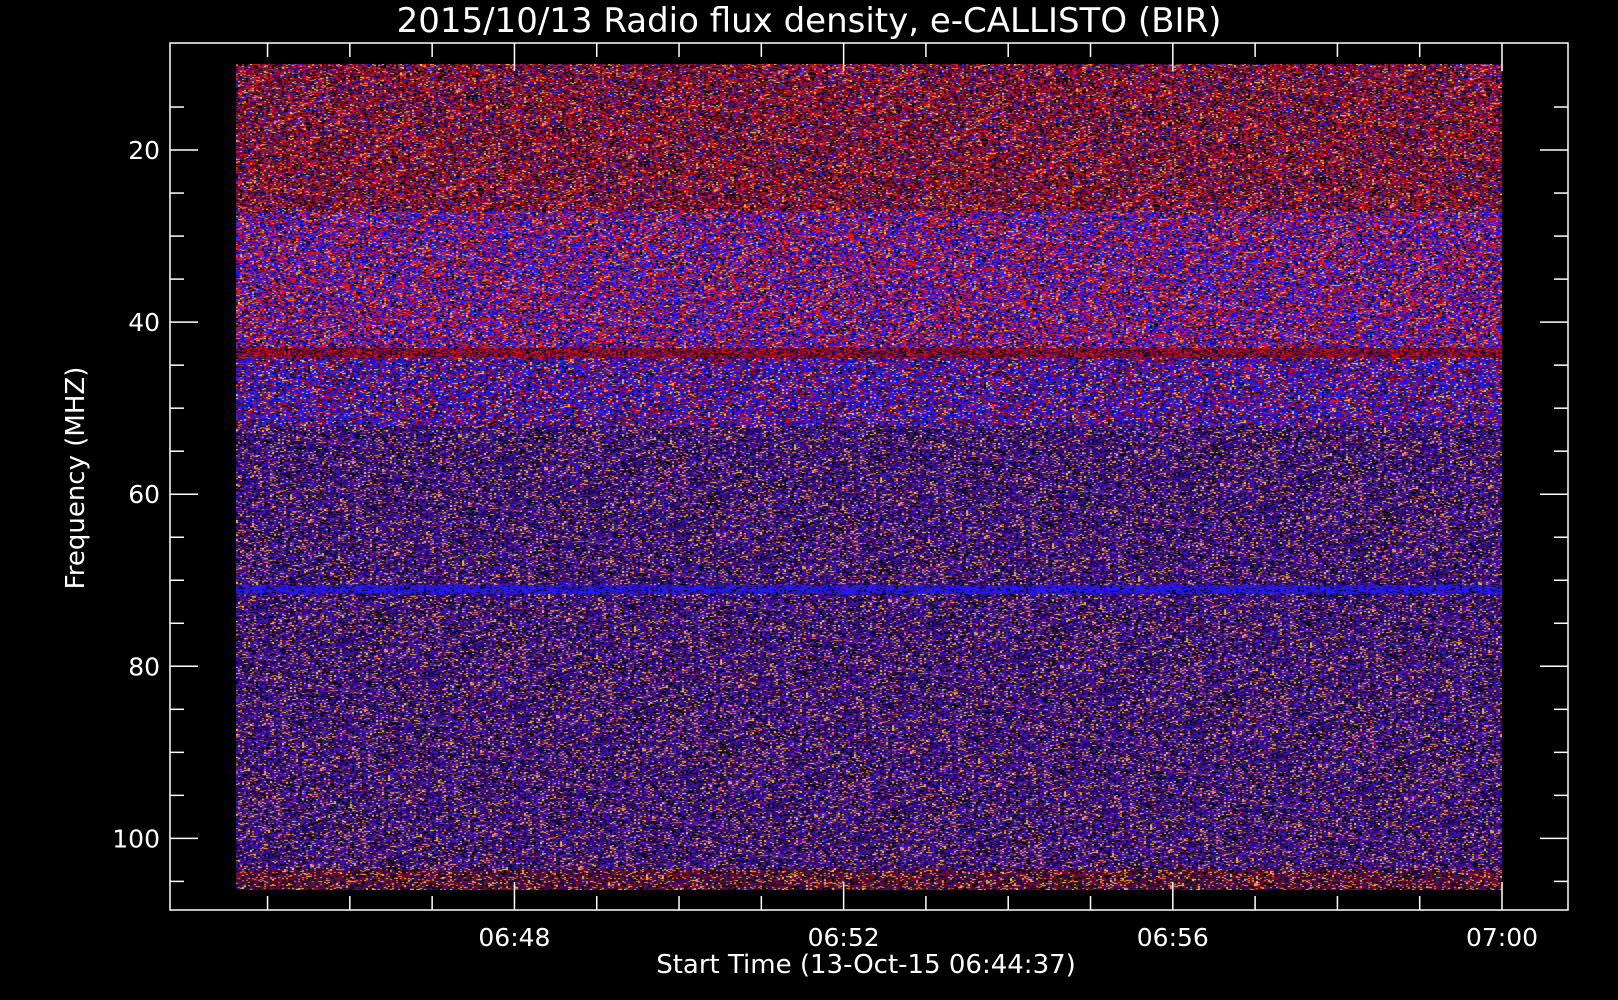 The height and width of the screenshot is (1000, 1618). Describe the element at coordinates (844, 937) in the screenshot. I see `x-tick-label: 06:52` at that location.